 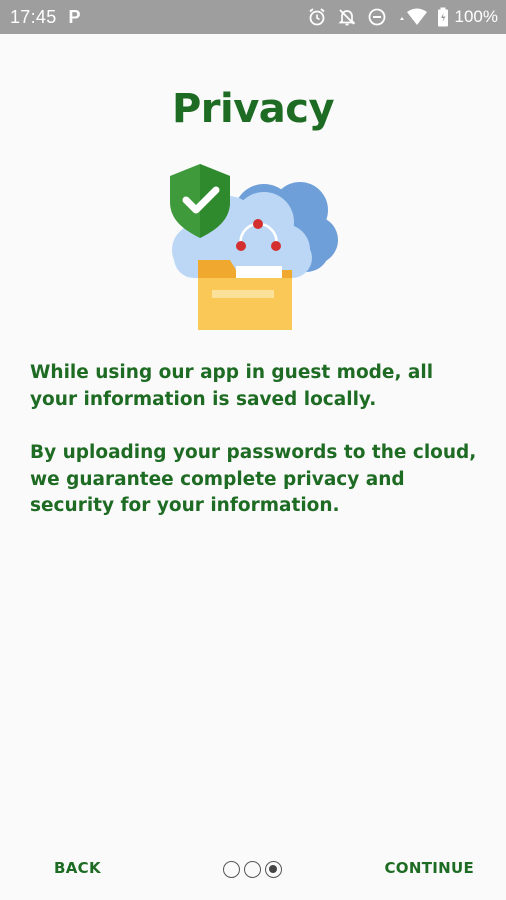 I want to click on onboarding-navigation: BACK CONTINUE, so click(x=253, y=868).